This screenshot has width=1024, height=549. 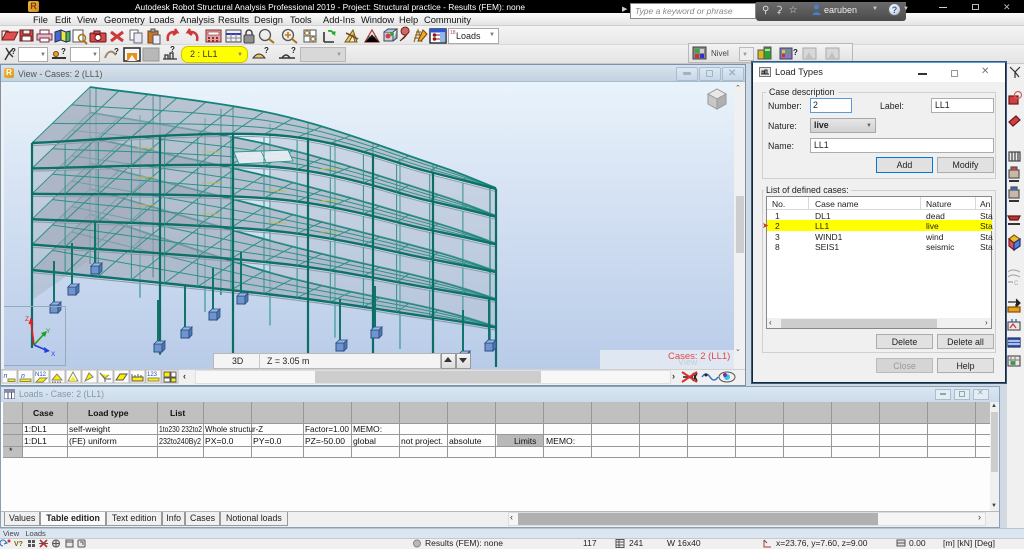 What do you see at coordinates (93, 441) in the screenshot?
I see `svg-text: (FE) uniform` at bounding box center [93, 441].